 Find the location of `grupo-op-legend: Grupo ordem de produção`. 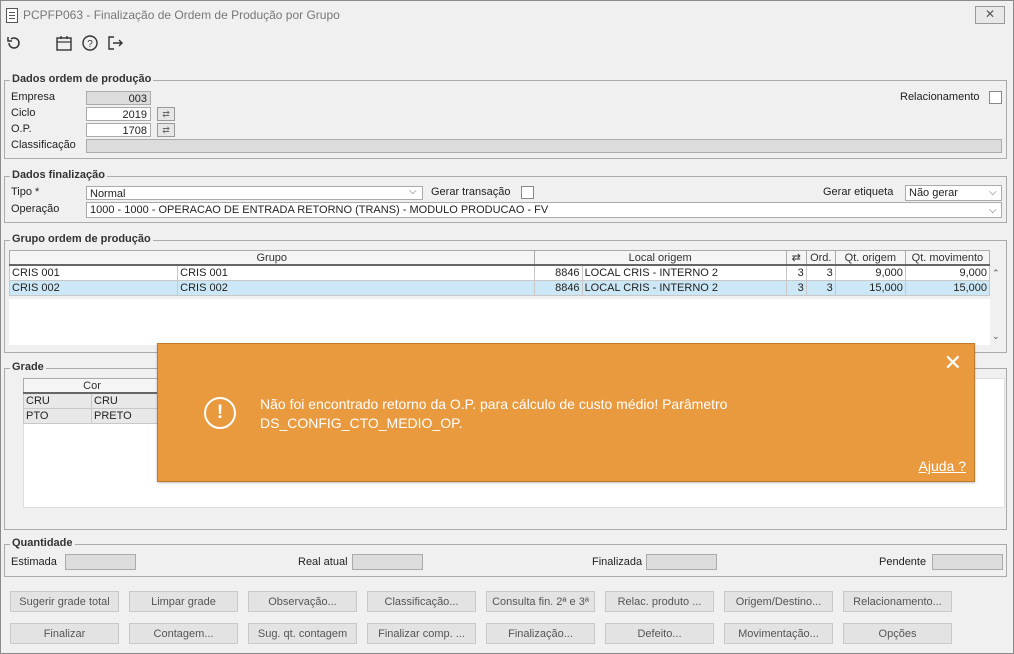

grupo-op-legend: Grupo ordem de produção is located at coordinates (81, 239).